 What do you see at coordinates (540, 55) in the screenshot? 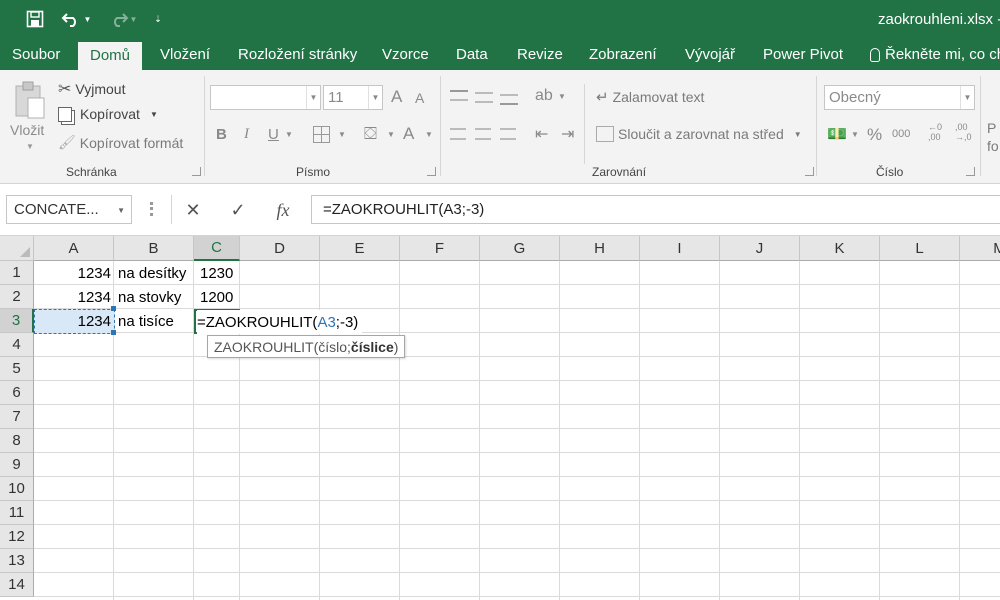
I see `tab-revize: Revize` at bounding box center [540, 55].